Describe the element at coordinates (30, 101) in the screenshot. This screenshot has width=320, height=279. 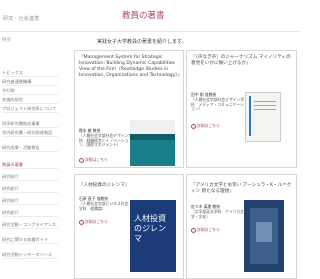
I see `sidebar-item-advanced-research: 先進的研究` at that location.